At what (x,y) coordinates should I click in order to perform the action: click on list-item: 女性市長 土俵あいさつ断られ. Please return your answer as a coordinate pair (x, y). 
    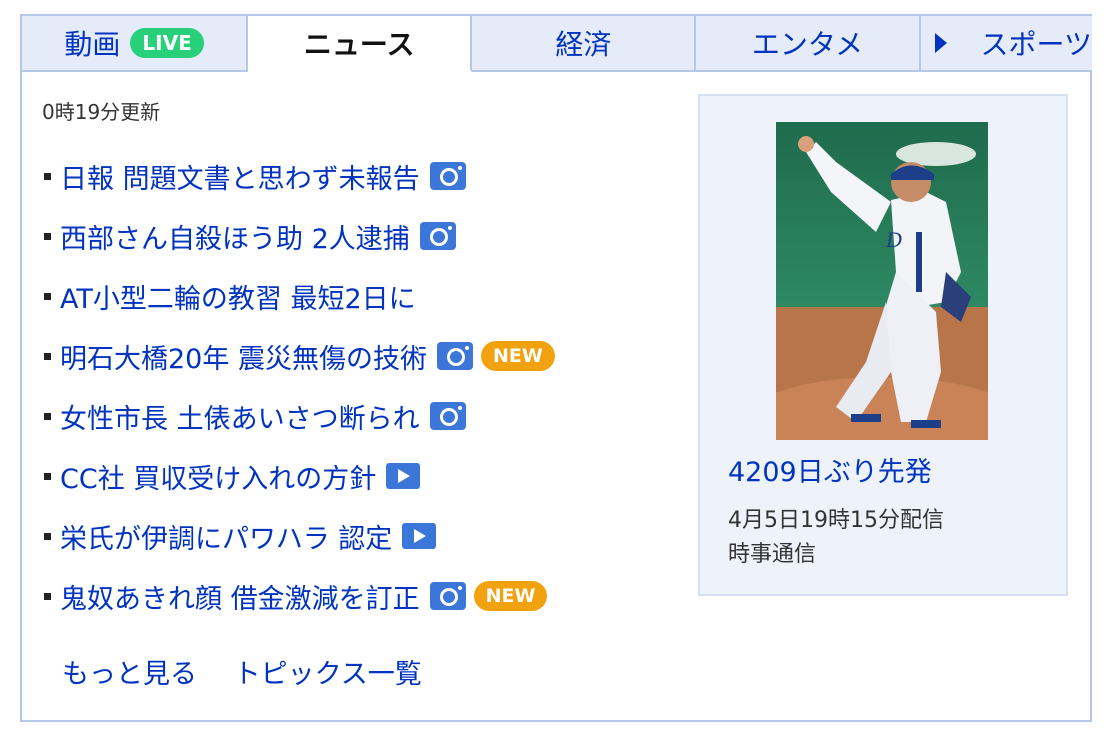
    Looking at the image, I should click on (299, 416).